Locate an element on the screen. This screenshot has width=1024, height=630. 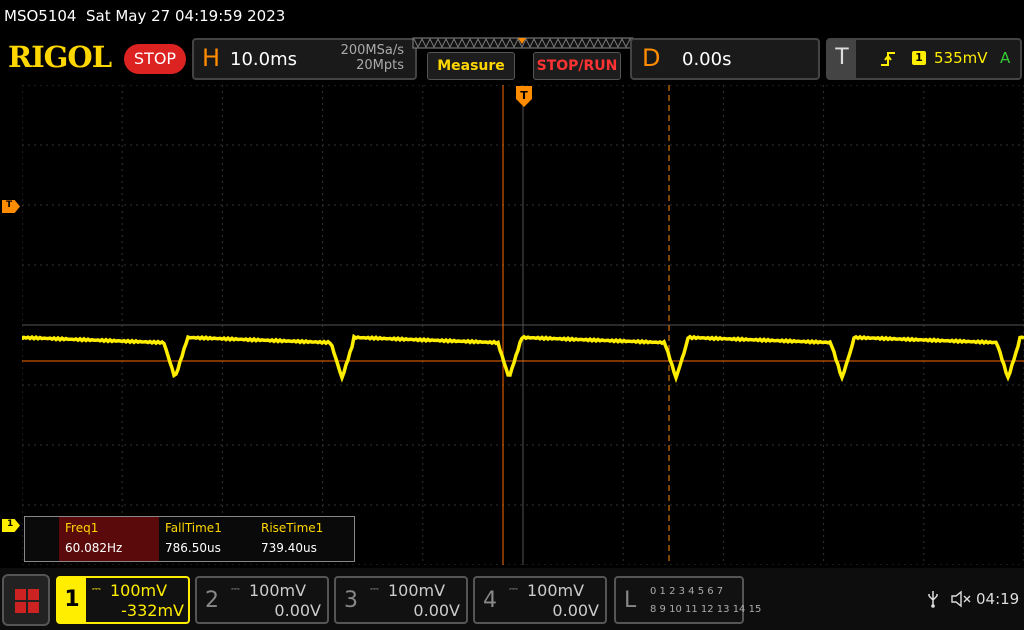
stop-run-button: STOP/RUN is located at coordinates (577, 66).